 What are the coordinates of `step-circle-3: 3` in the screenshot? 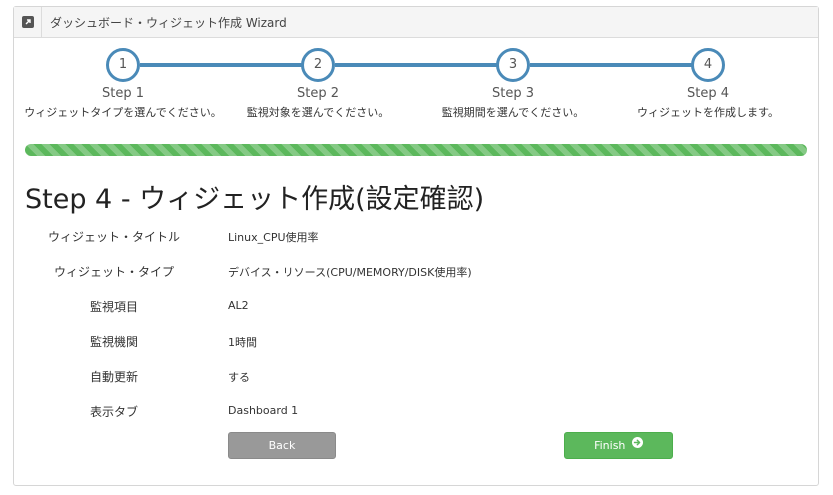 It's located at (513, 65).